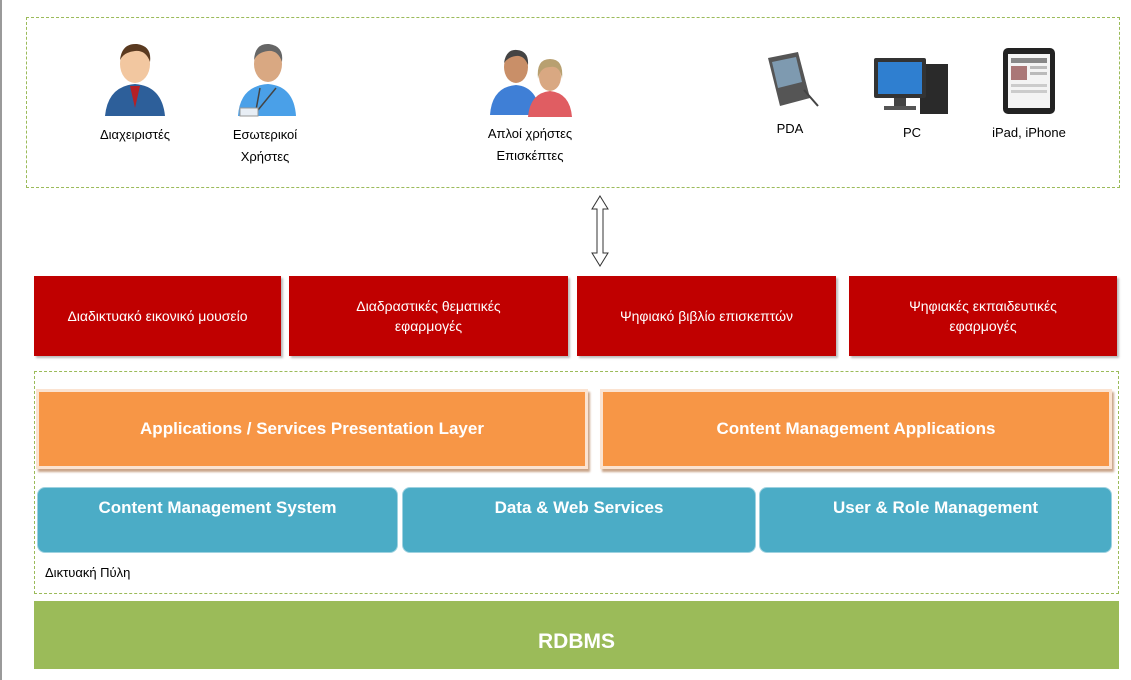 The image size is (1131, 680). I want to click on admin-user-icon, so click(135, 79).